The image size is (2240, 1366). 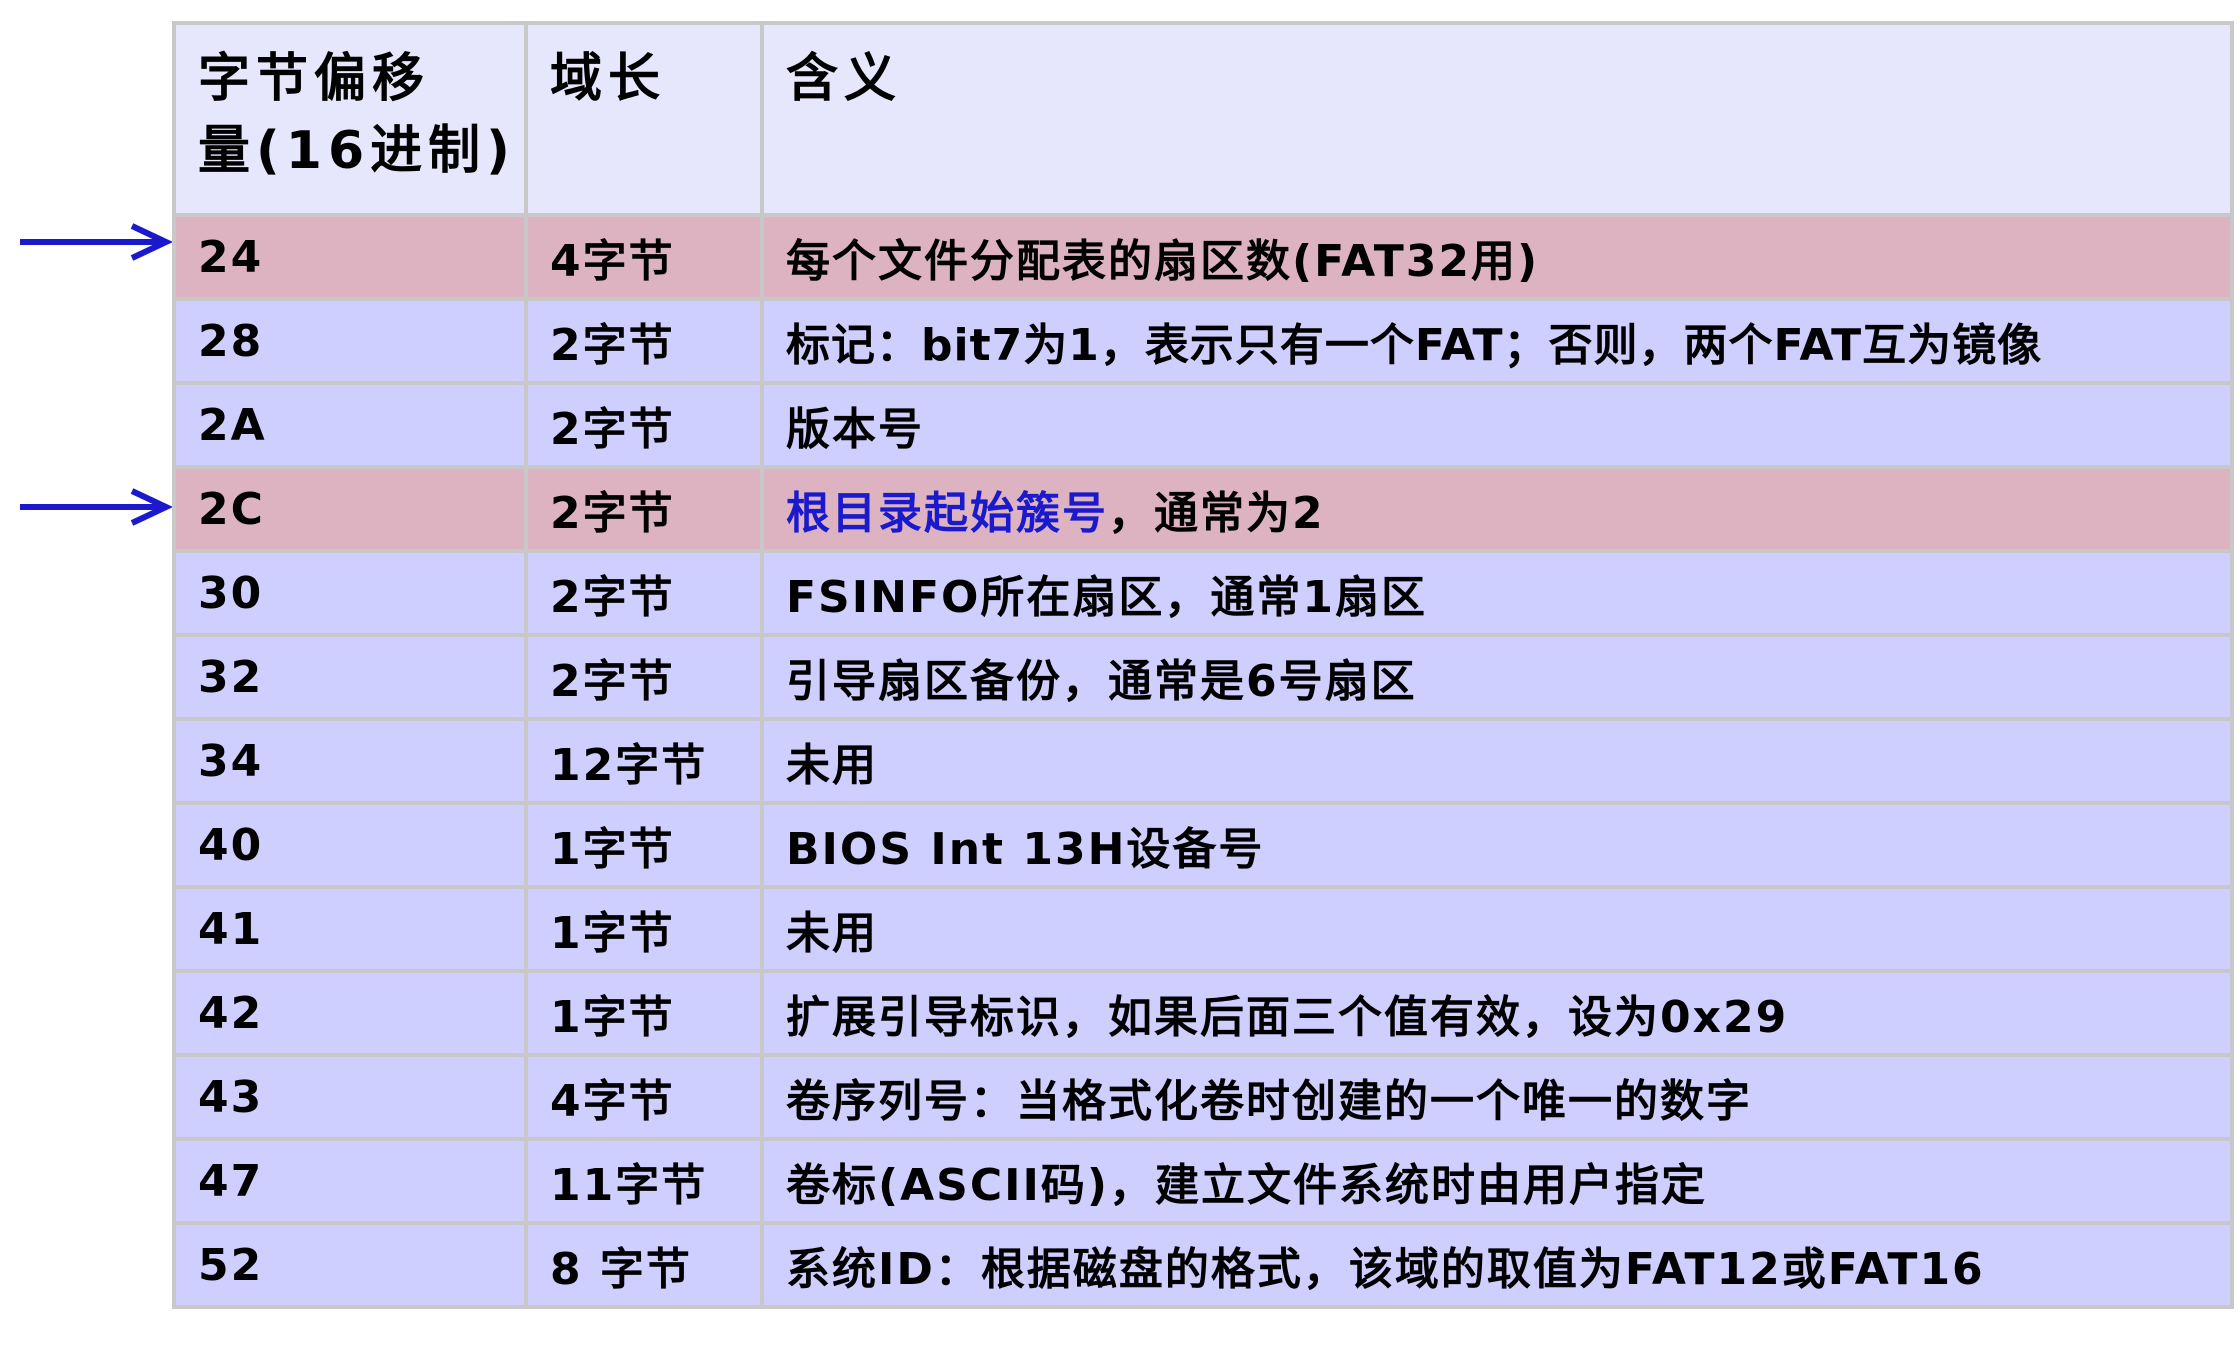 What do you see at coordinates (350, 341) in the screenshot?
I see `cell-offset: 28` at bounding box center [350, 341].